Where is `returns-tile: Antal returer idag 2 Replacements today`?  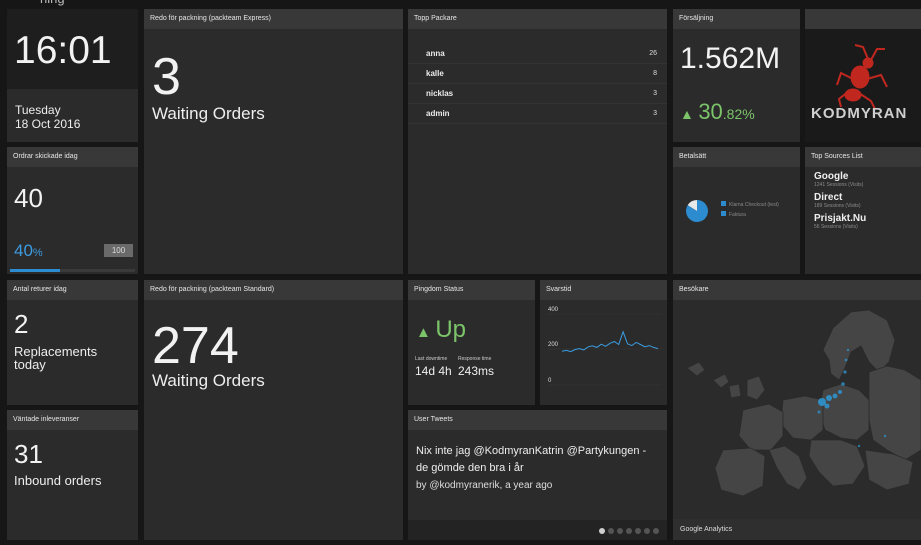
returns-tile: Antal returer idag 2 Replacements today is located at coordinates (72, 342).